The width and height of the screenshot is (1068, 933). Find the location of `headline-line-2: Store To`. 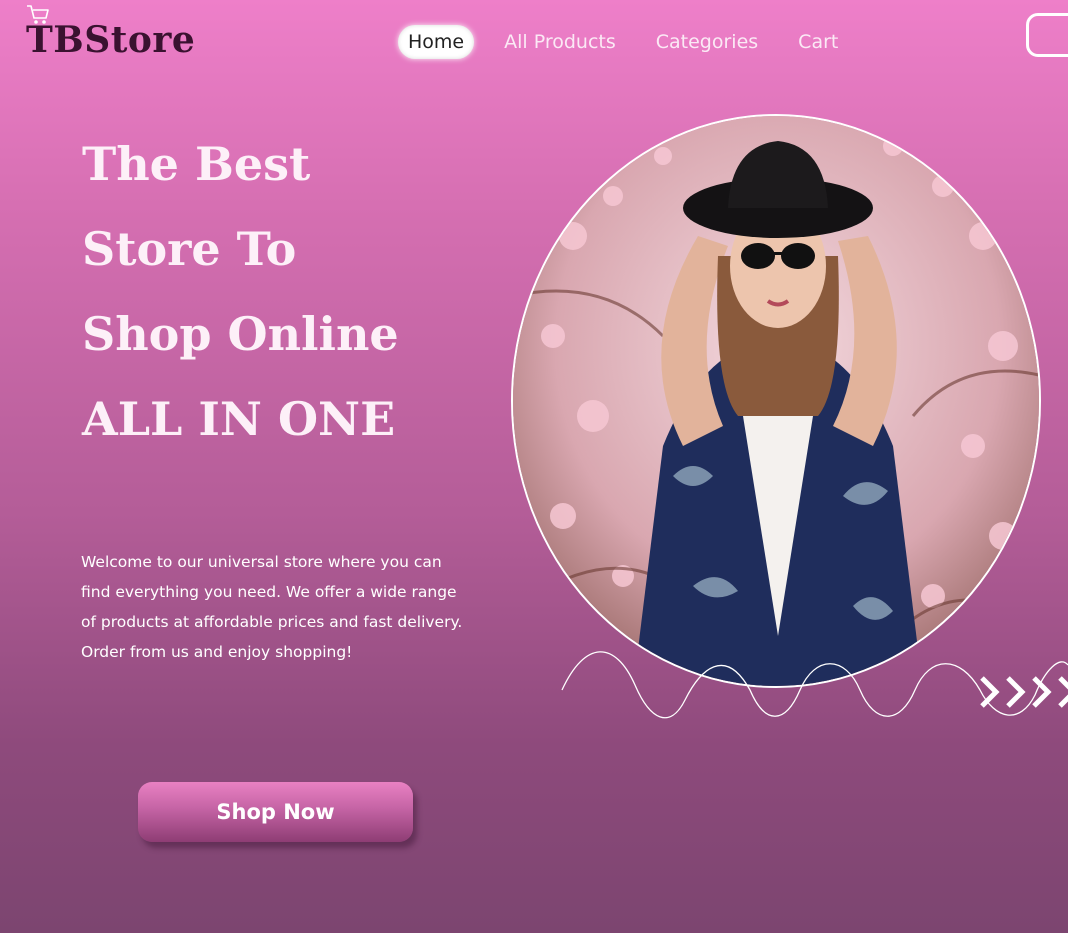

headline-line-2: Store To is located at coordinates (189, 249).